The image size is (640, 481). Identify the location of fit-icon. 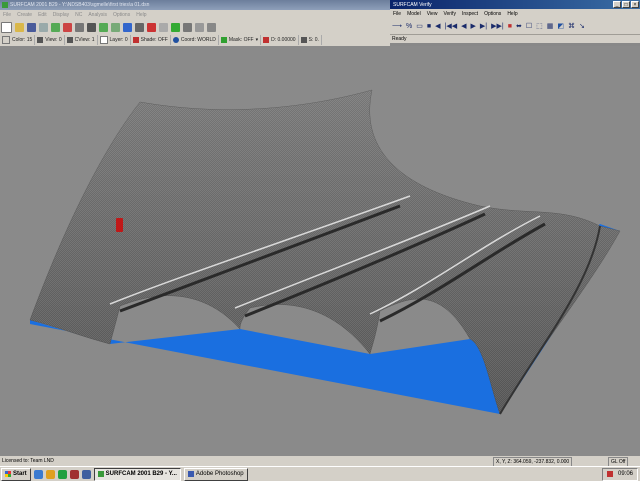
(163, 27).